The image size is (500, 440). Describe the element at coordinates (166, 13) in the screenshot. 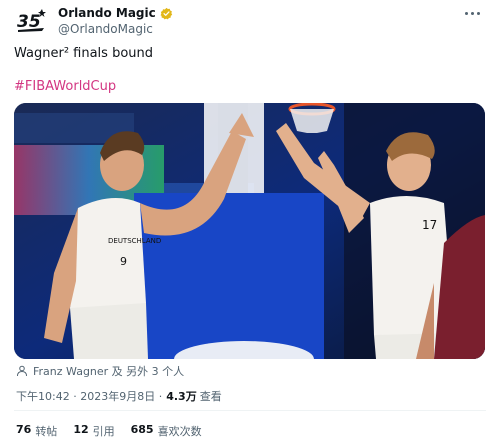

I see `verified-badge-icon` at that location.